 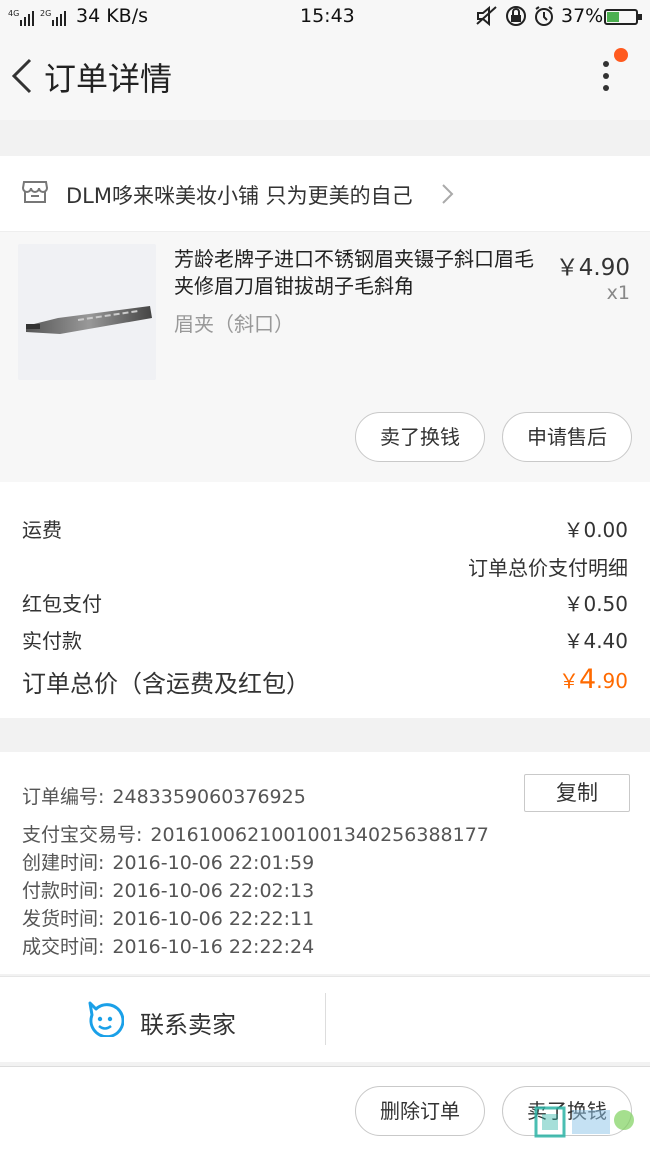 I want to click on info-label: 成交时间:, so click(x=63, y=947).